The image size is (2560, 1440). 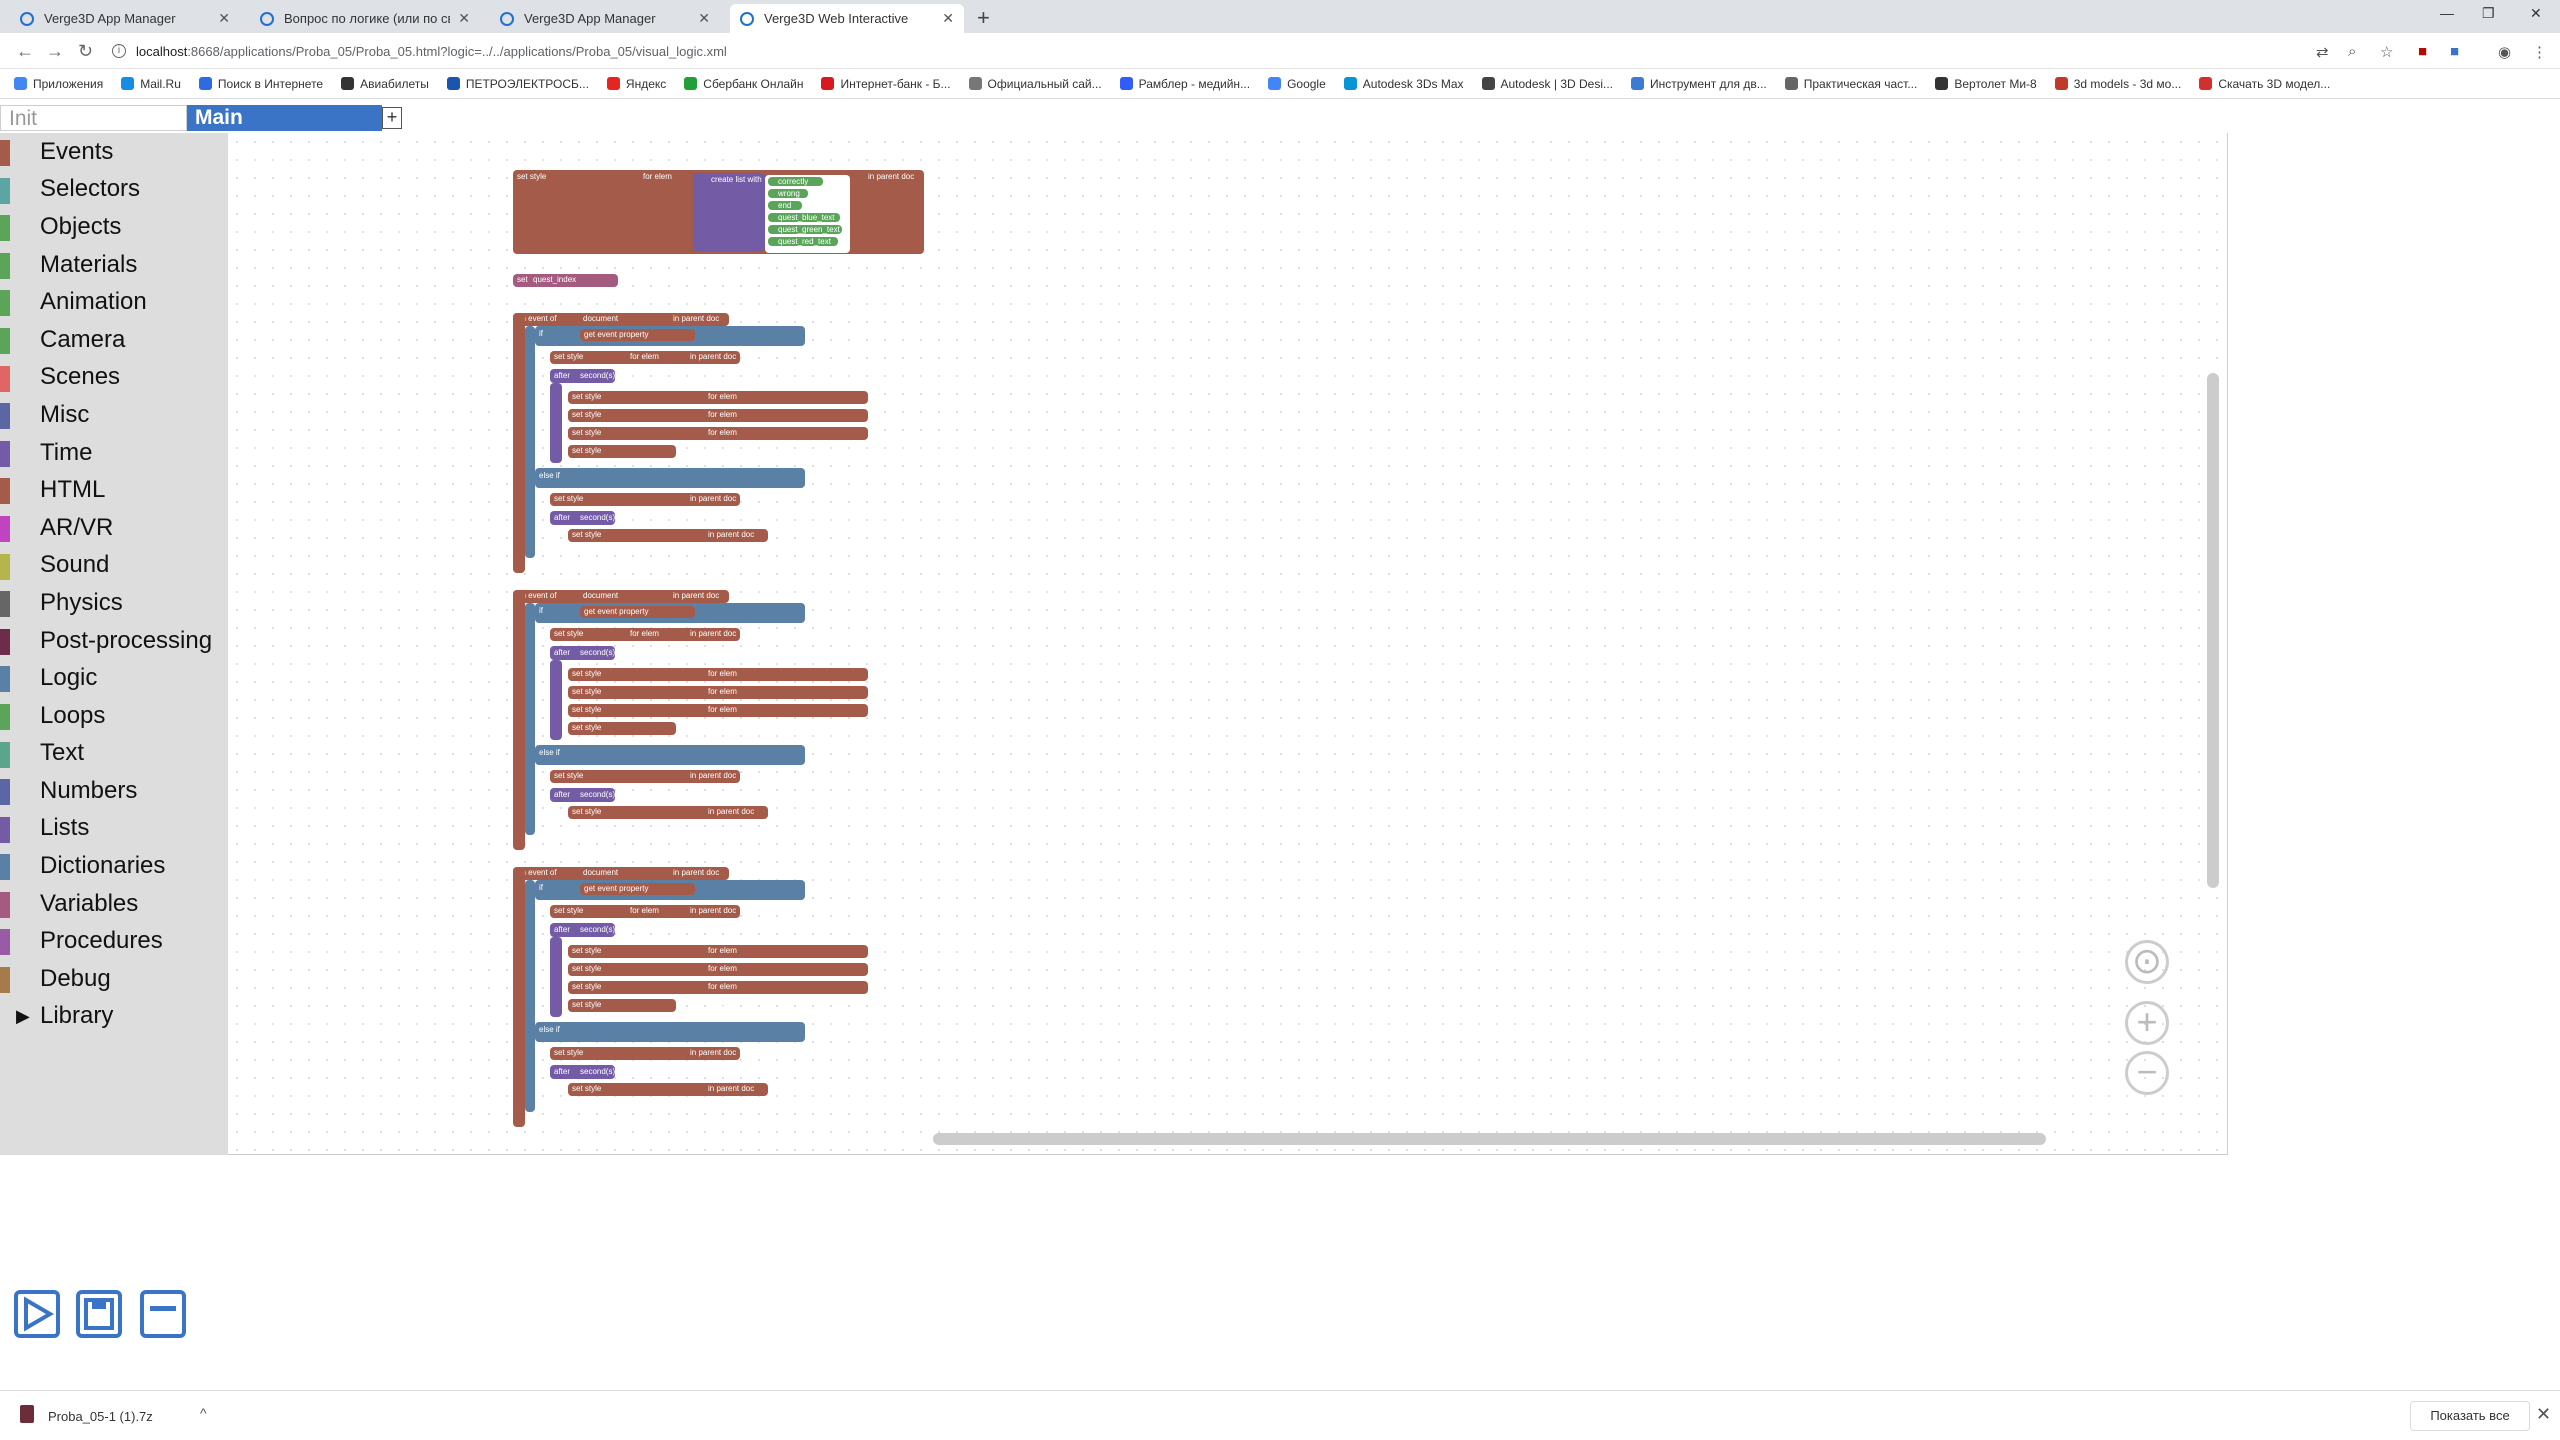 What do you see at coordinates (804, 217) in the screenshot?
I see `text-block: quest_blue_text` at bounding box center [804, 217].